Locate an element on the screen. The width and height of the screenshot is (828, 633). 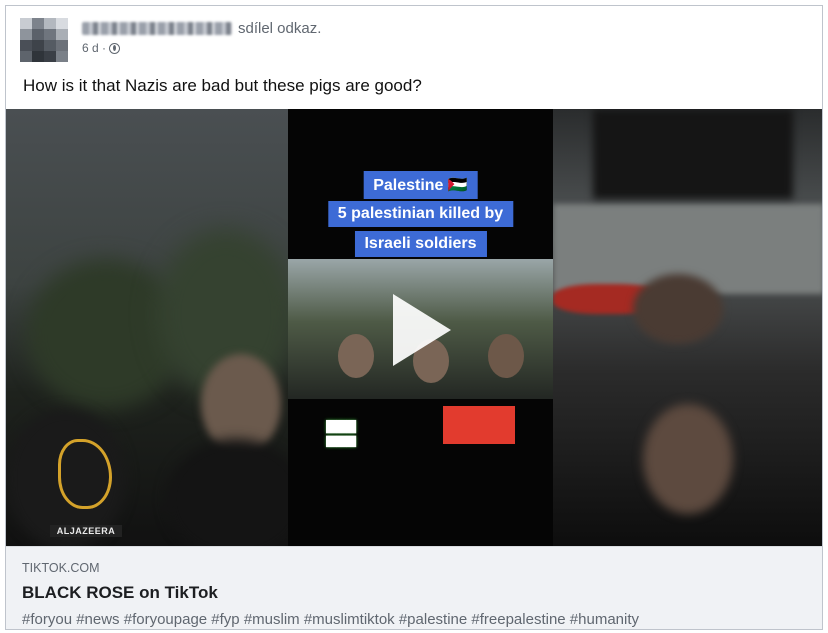
share-action-text: sdílel odkaz. is located at coordinates (280, 28).